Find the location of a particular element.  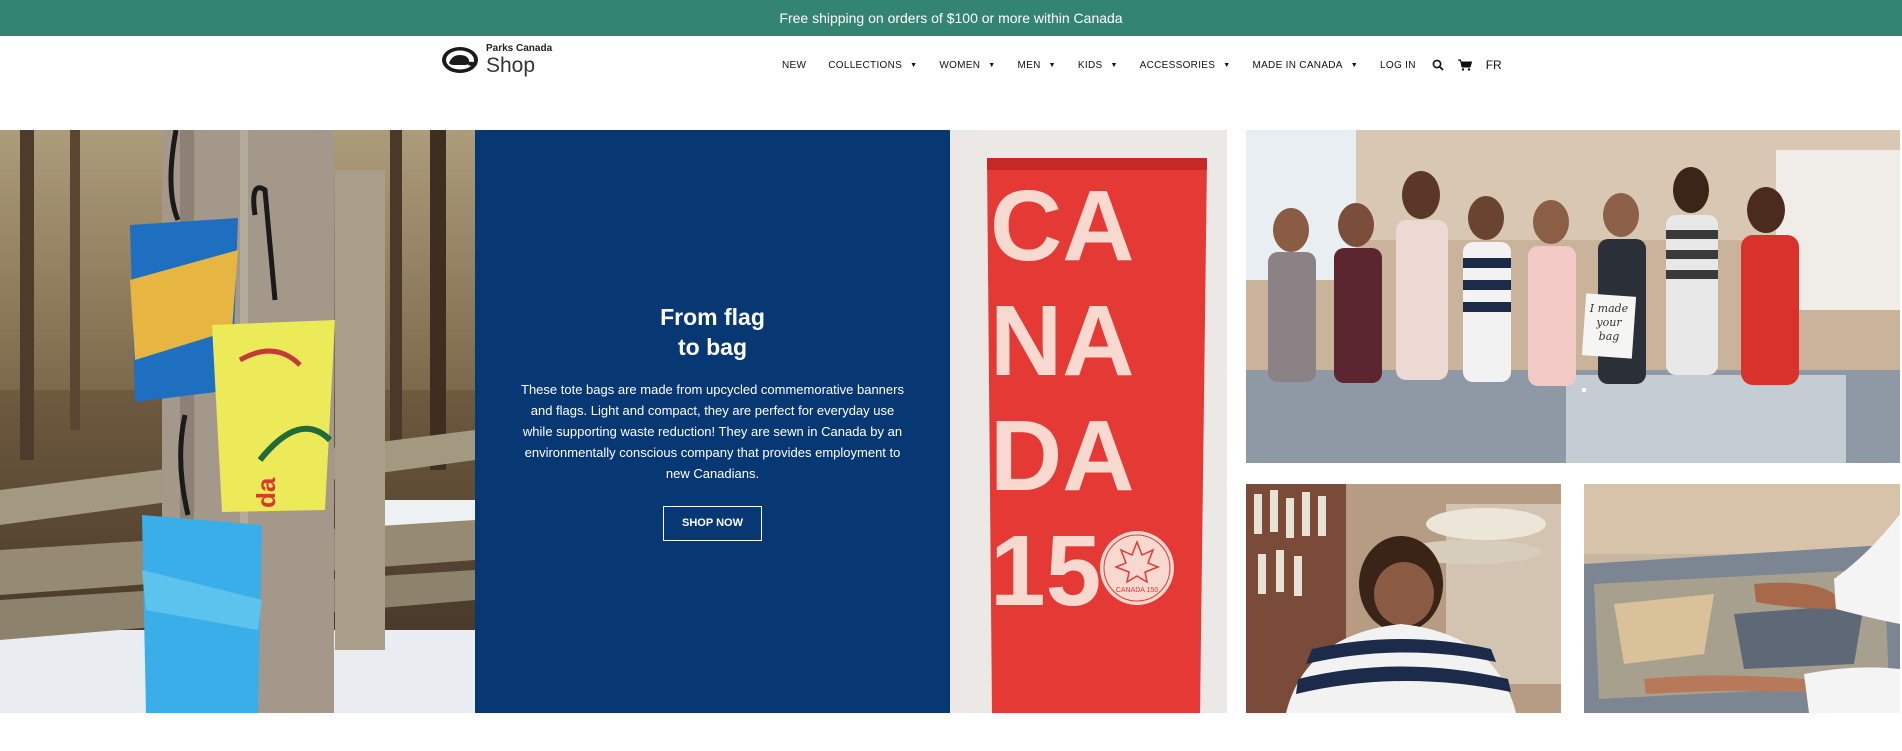

nav-label: LOG IN is located at coordinates (1398, 65).